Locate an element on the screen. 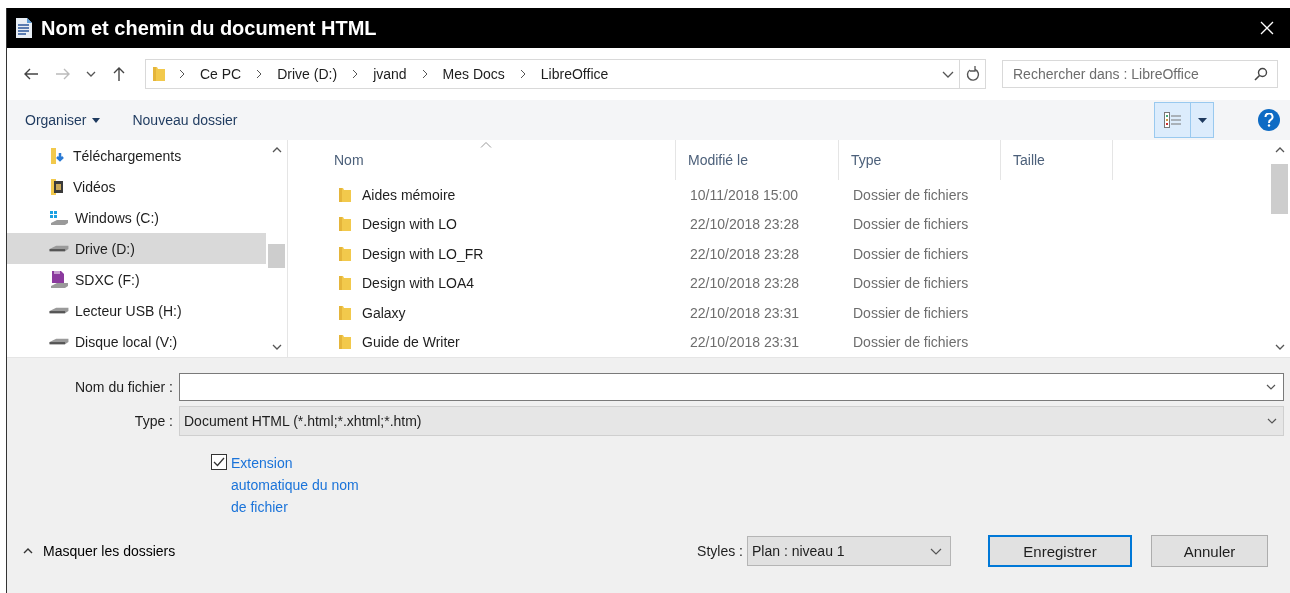 The width and height of the screenshot is (1290, 593). view-options-control is located at coordinates (1184, 120).